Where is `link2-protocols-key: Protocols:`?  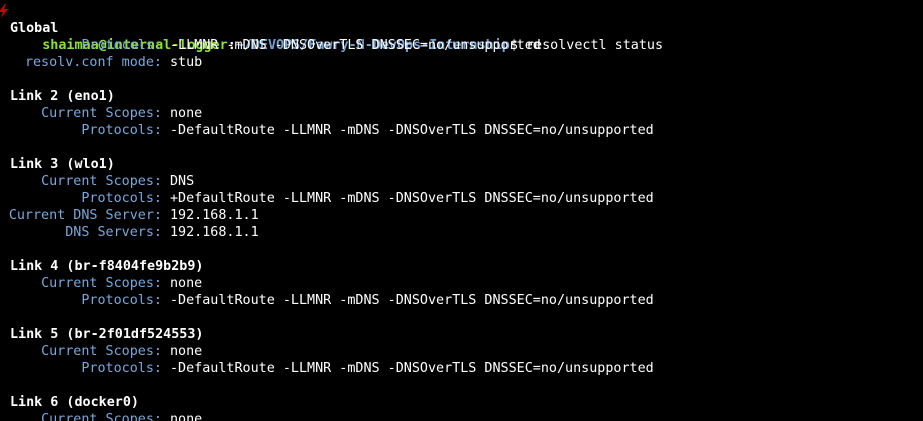
link2-protocols-key: Protocols: is located at coordinates (121, 130).